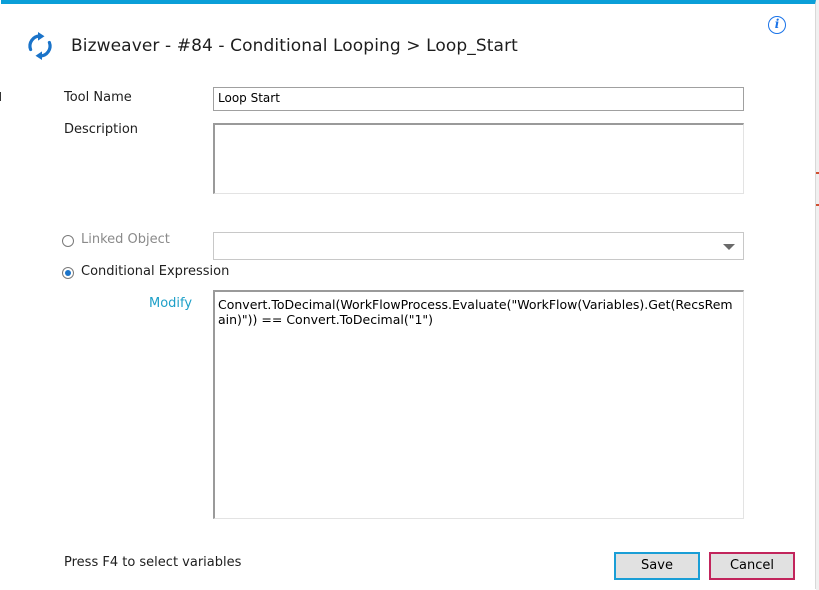 This screenshot has width=819, height=590. What do you see at coordinates (68, 273) in the screenshot?
I see `conditional-expression-radio` at bounding box center [68, 273].